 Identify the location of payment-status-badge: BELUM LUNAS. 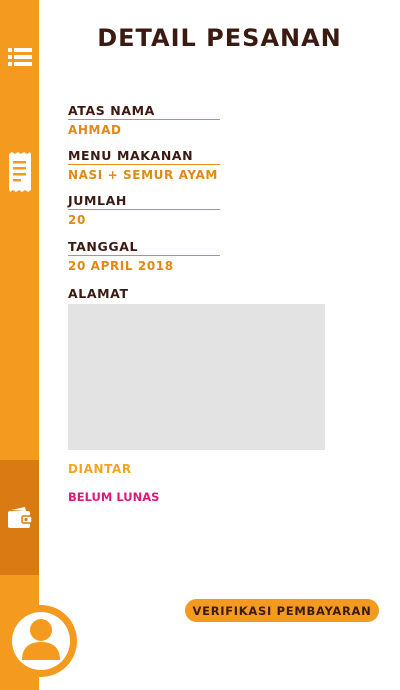
(114, 497).